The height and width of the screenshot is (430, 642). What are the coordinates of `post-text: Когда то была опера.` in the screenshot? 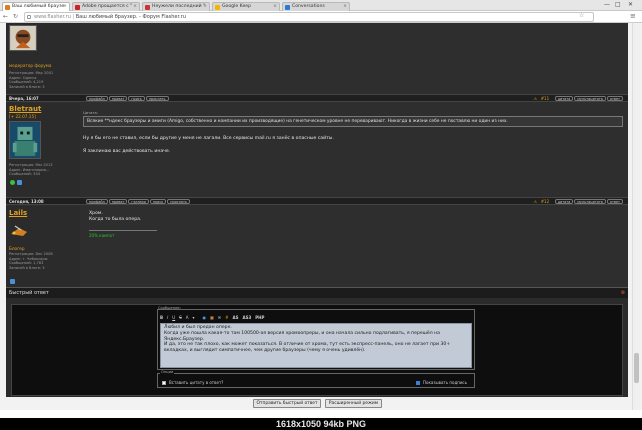 It's located at (115, 219).